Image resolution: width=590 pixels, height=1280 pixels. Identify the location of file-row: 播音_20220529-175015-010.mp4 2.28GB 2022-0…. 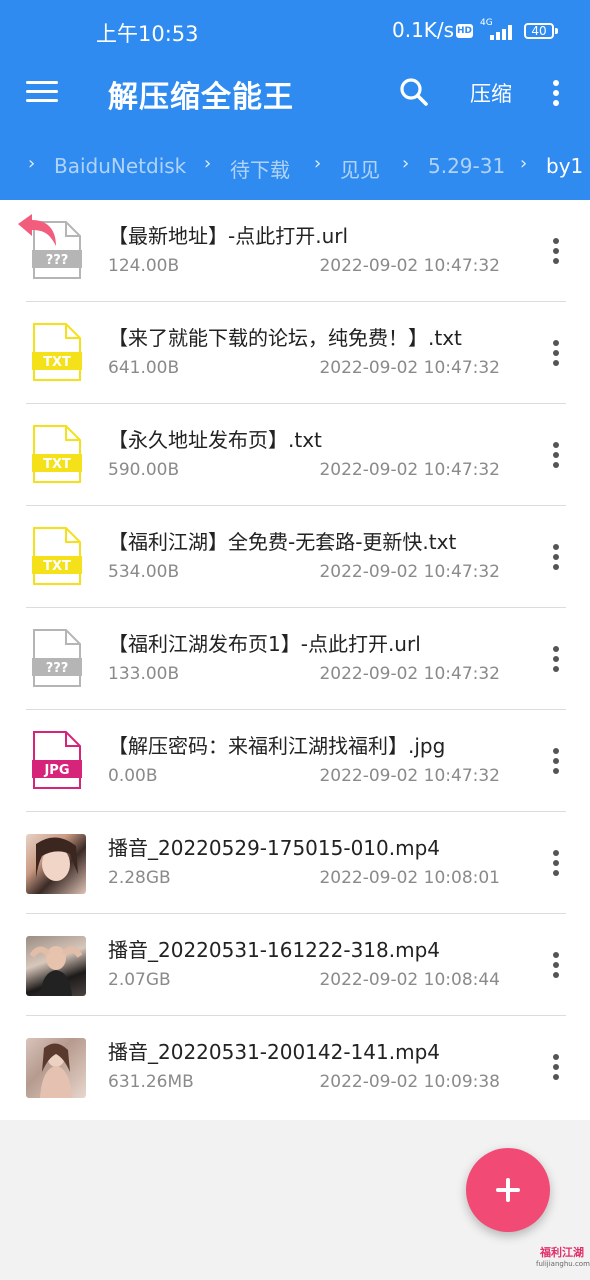
(295, 863).